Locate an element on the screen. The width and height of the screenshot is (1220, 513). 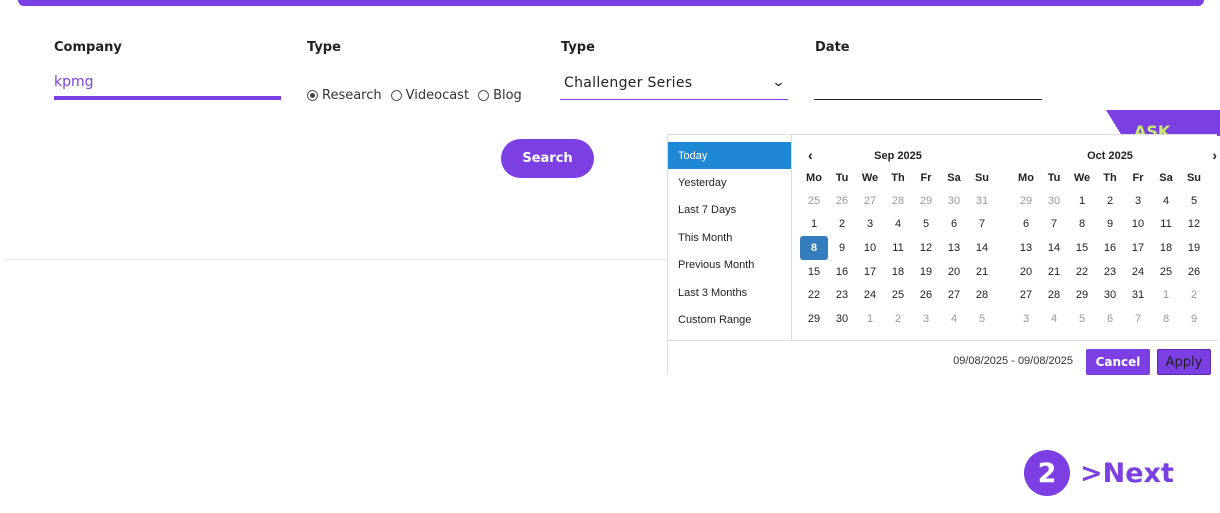
left-day-cell: 24 is located at coordinates (870, 295).